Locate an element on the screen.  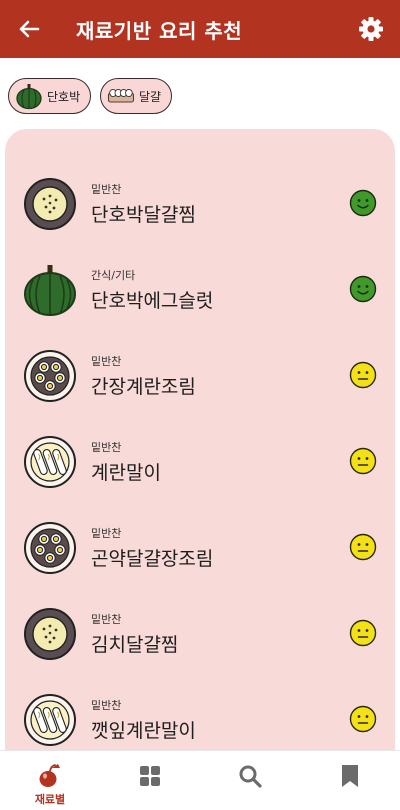
search-icon is located at coordinates (250, 776).